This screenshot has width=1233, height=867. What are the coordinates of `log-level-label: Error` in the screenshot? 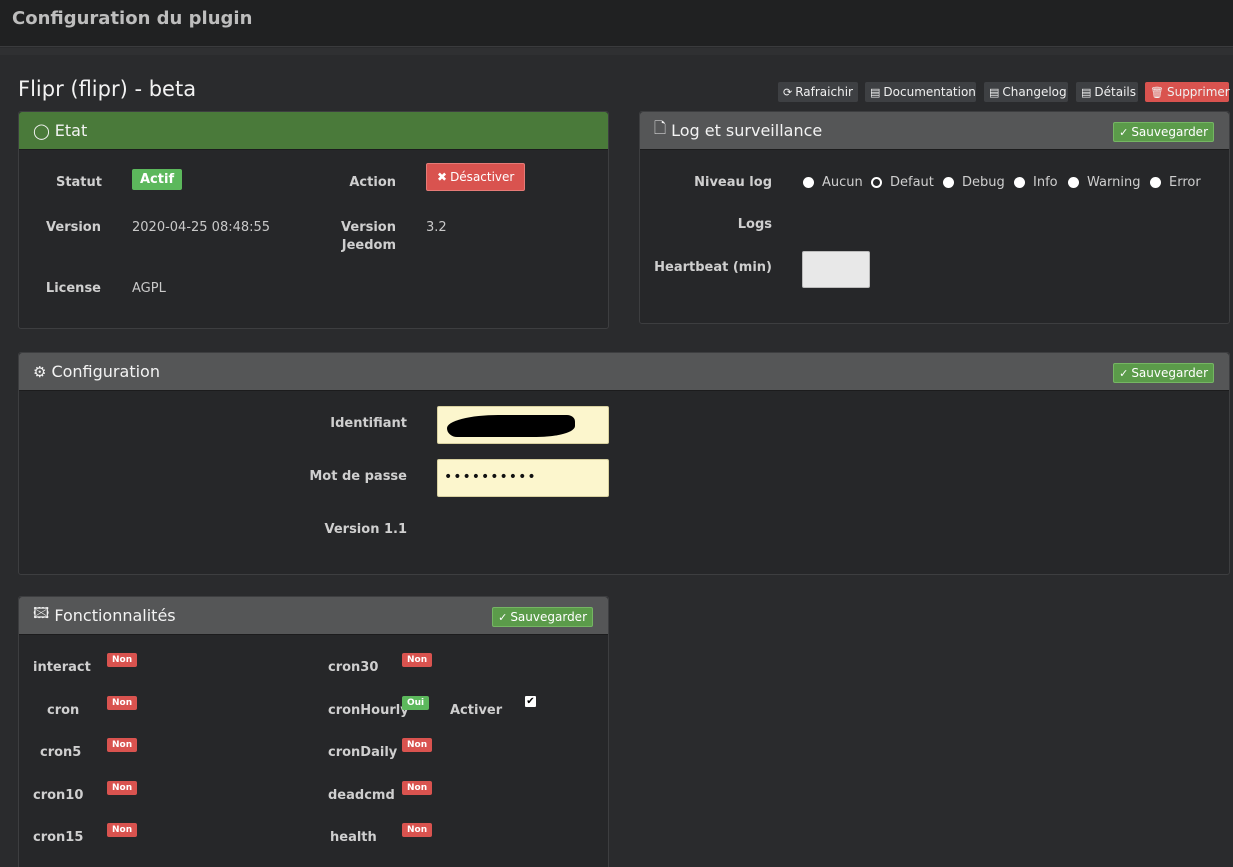 It's located at (1185, 182).